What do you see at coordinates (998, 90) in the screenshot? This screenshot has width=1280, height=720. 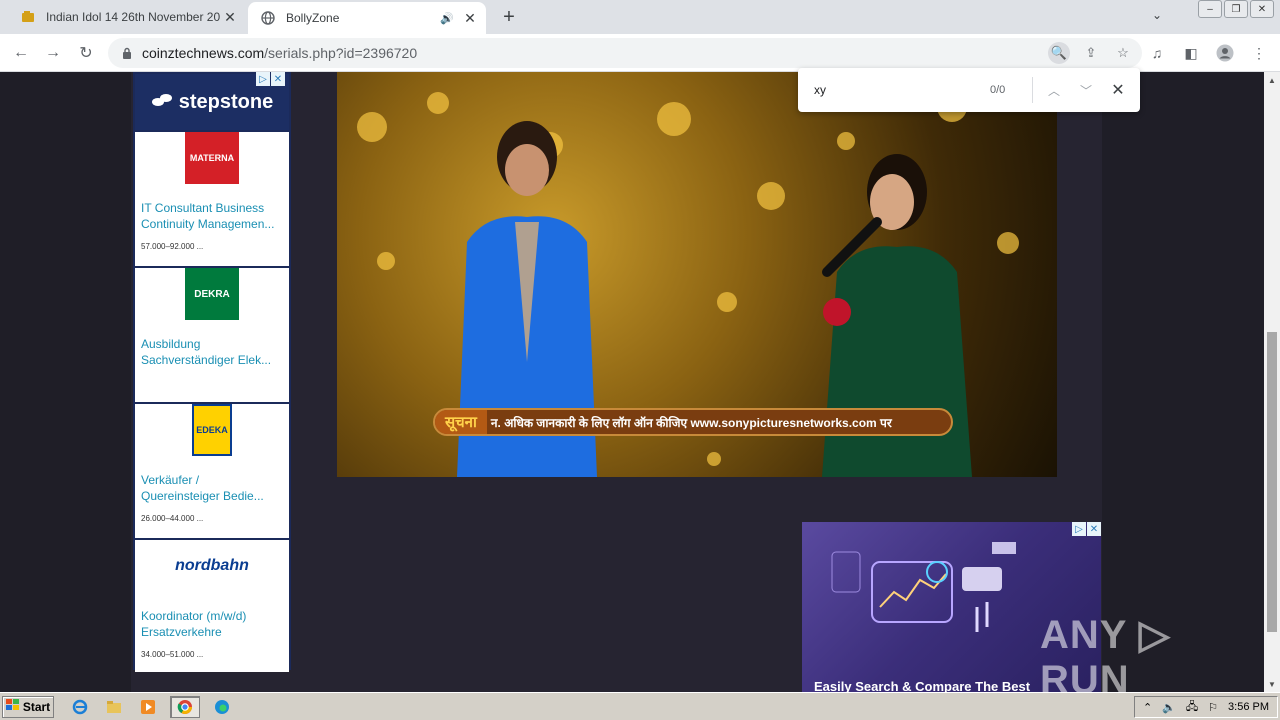 I see `find-match-count: 0/0` at bounding box center [998, 90].